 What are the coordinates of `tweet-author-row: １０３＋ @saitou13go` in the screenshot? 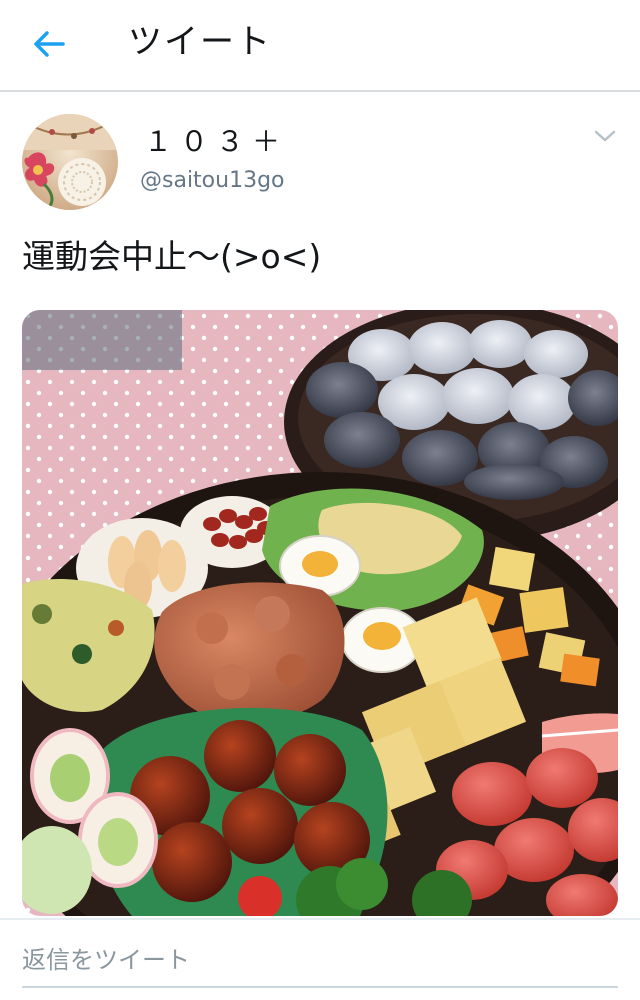 It's located at (320, 162).